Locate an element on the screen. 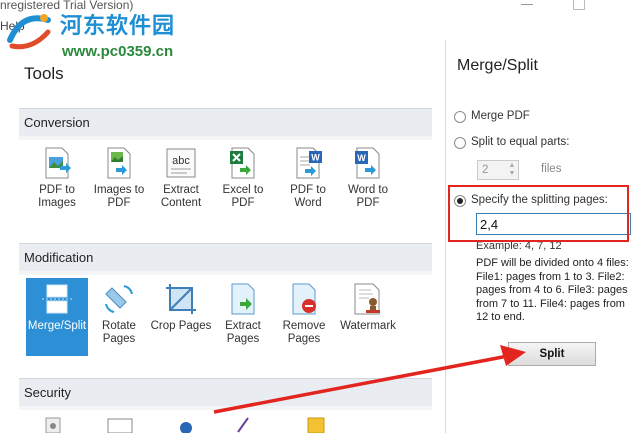 The image size is (642, 433). tool-label: PDF to Images is located at coordinates (57, 196).